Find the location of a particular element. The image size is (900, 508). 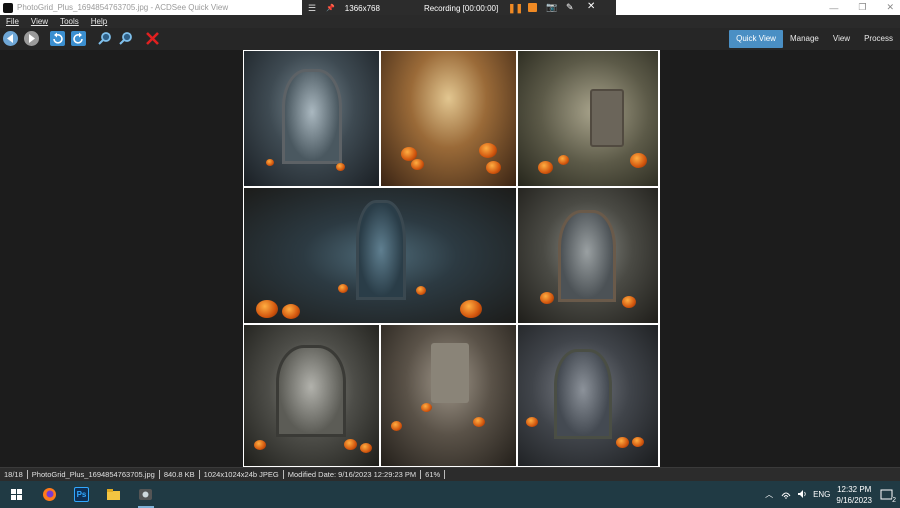

pin-icon: 📌 is located at coordinates (330, 8).